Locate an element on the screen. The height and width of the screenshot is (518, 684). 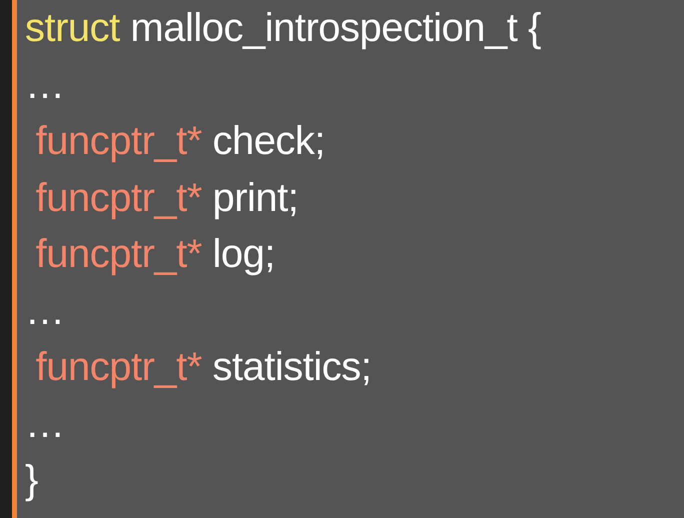
code-line: } is located at coordinates (31, 480).